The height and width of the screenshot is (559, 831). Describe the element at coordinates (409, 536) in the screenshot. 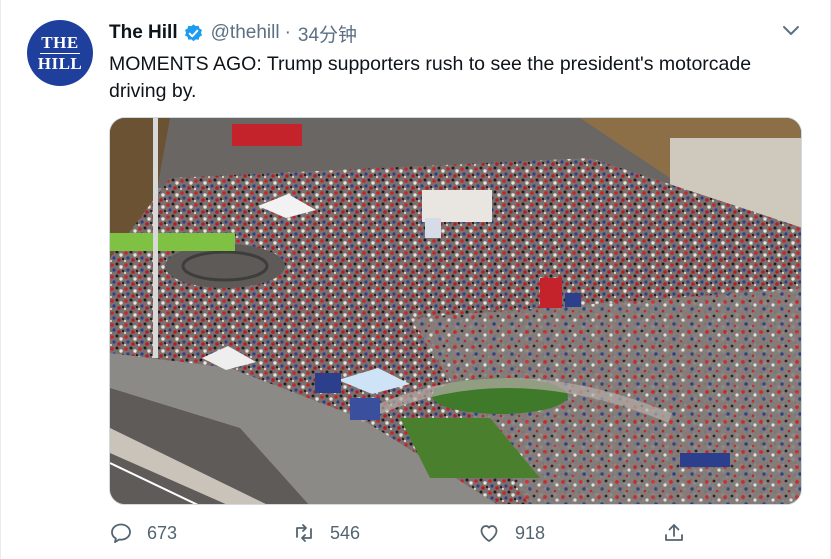

I see `tweet-actions: 673 546 918` at that location.